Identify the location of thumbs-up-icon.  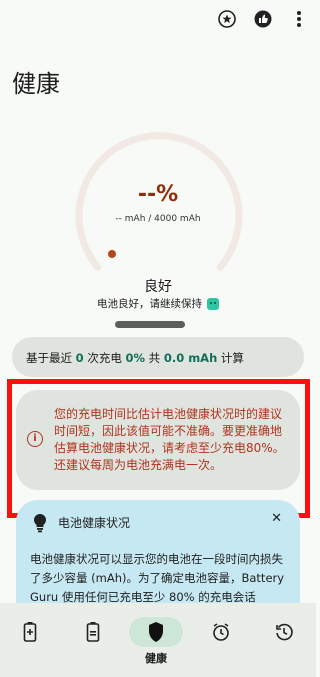
(263, 19).